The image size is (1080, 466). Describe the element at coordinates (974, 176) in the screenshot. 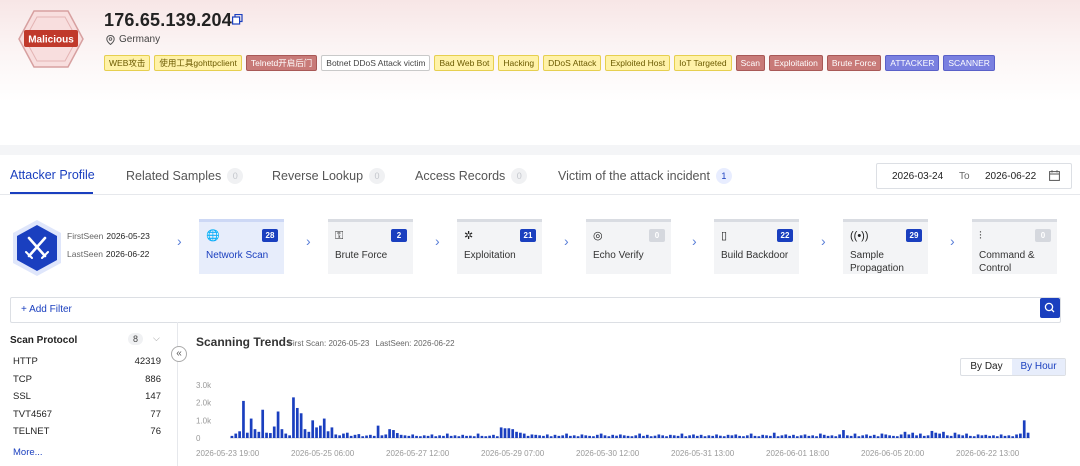

I see `date-range-picker: 2026-03-24 To 2026-06-22` at that location.